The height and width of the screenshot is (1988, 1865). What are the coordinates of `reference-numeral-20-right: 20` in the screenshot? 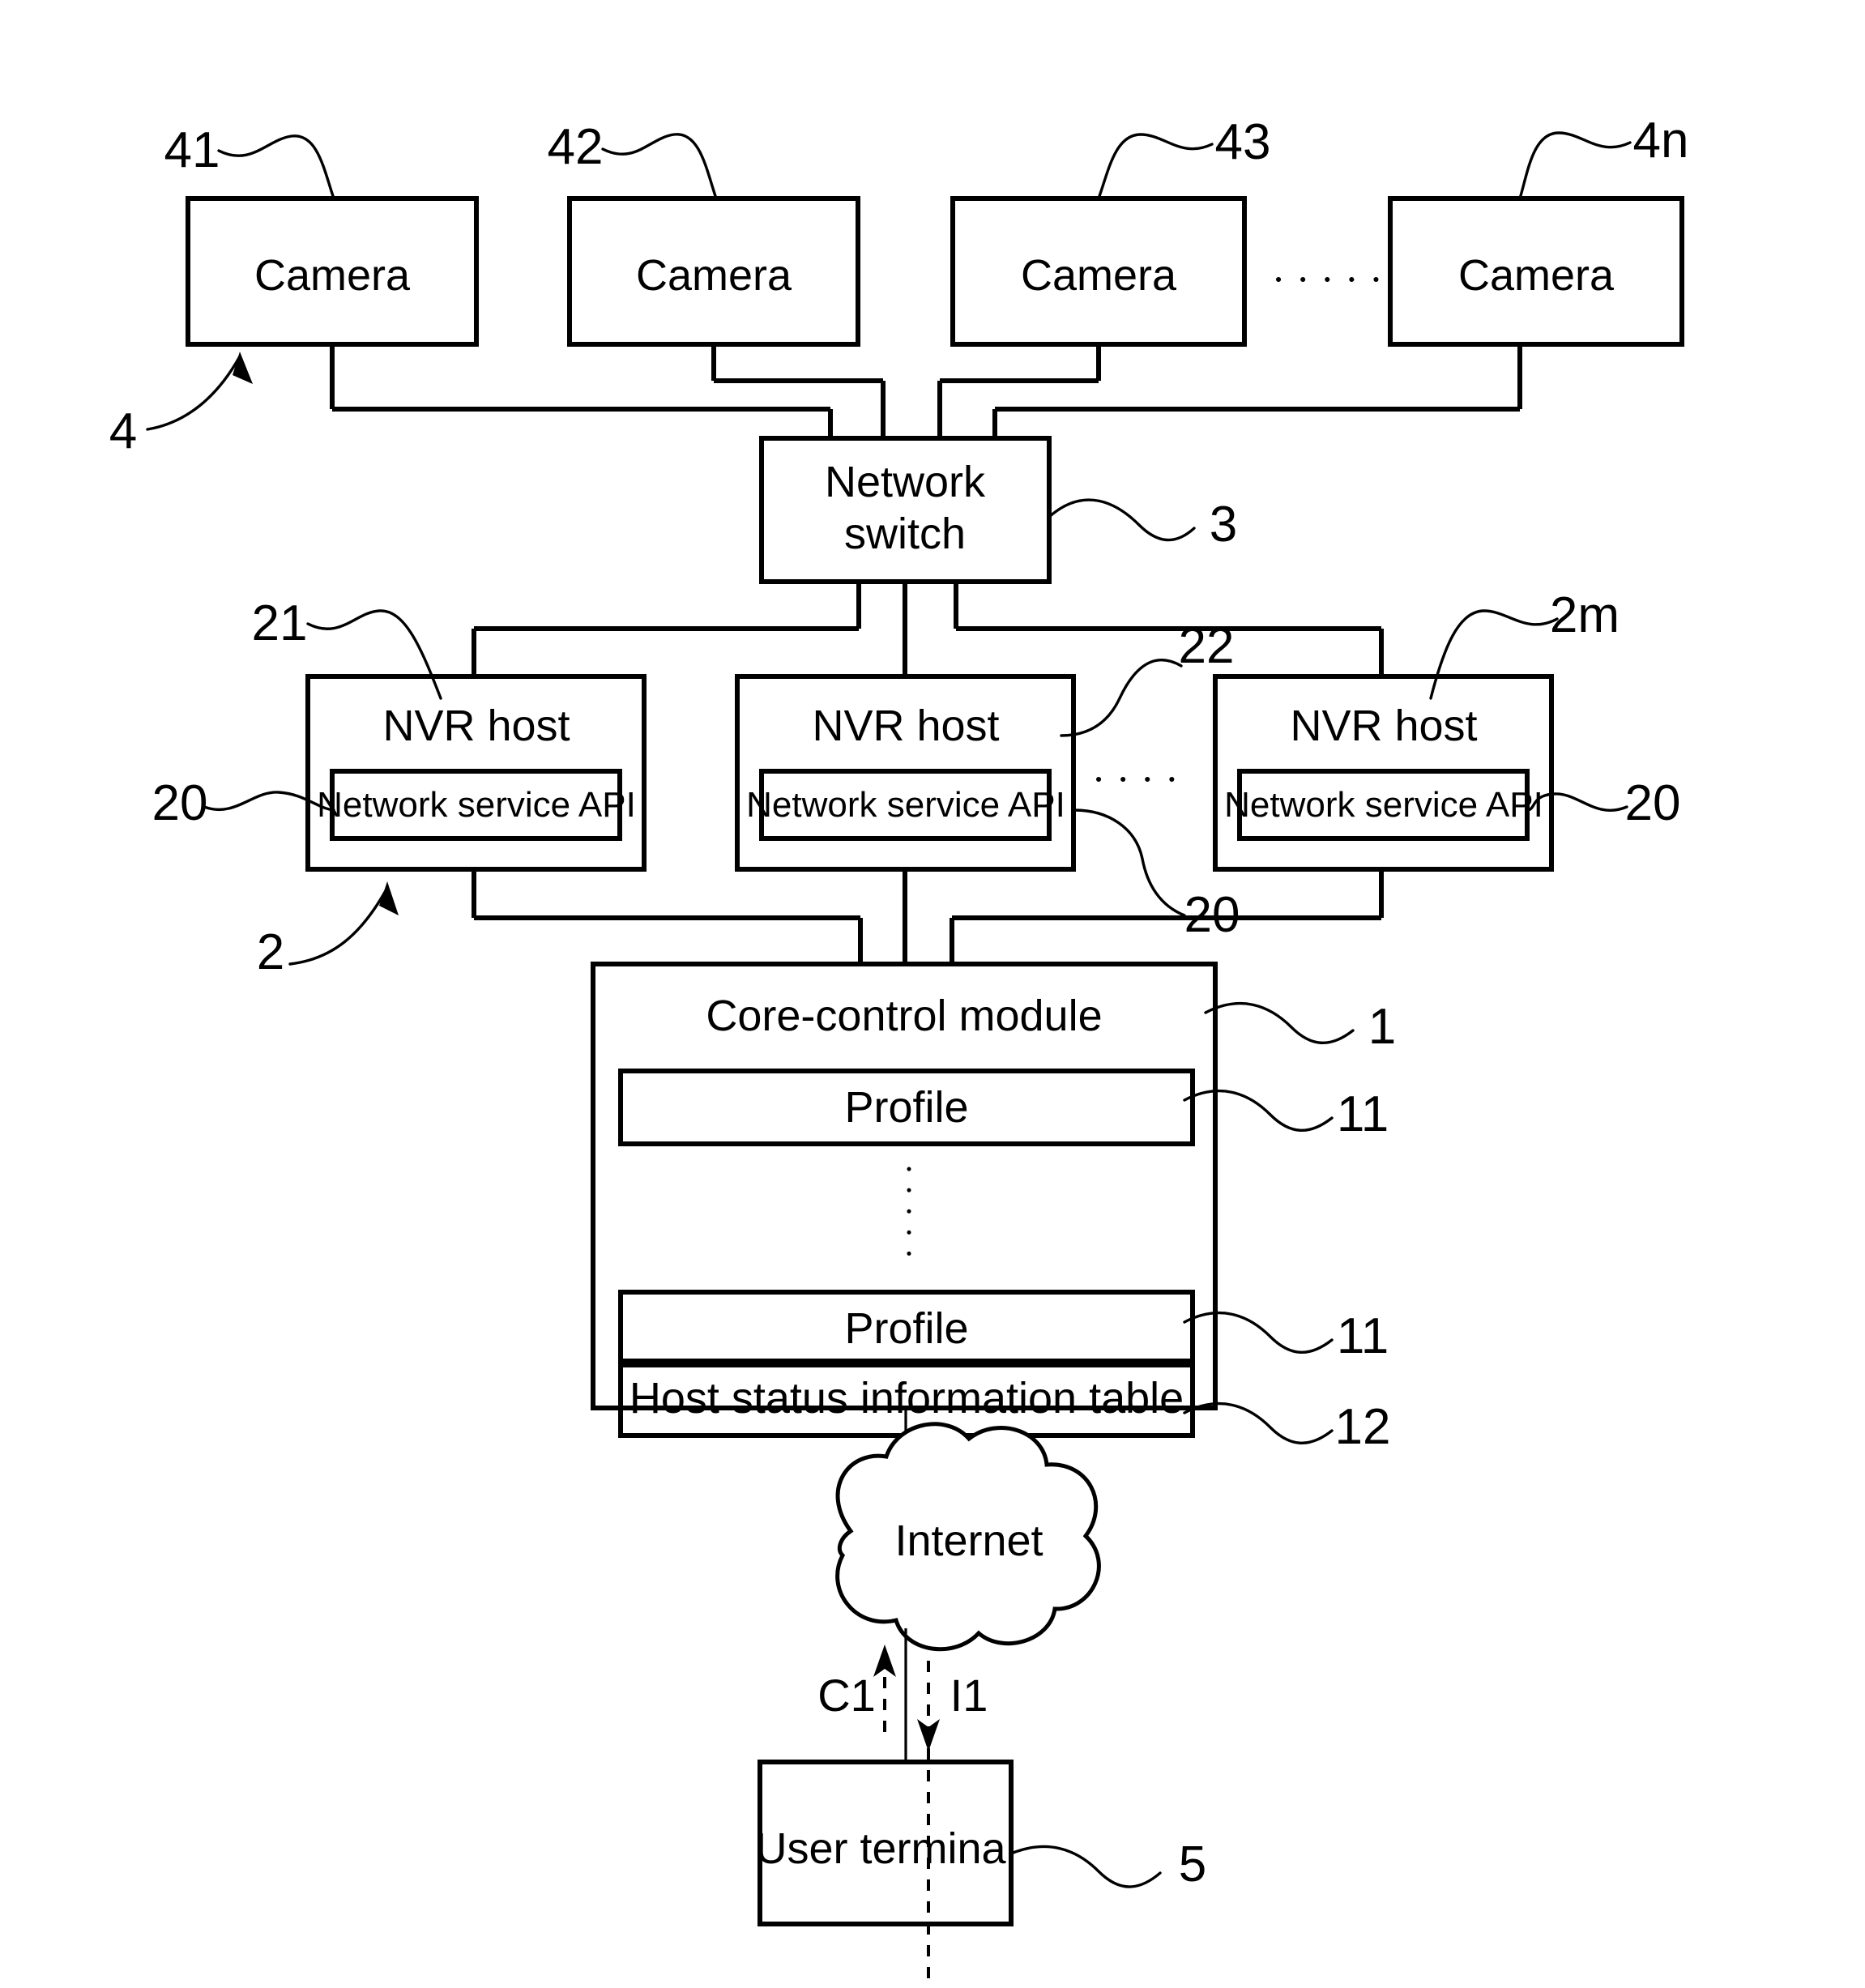 It's located at (1653, 803).